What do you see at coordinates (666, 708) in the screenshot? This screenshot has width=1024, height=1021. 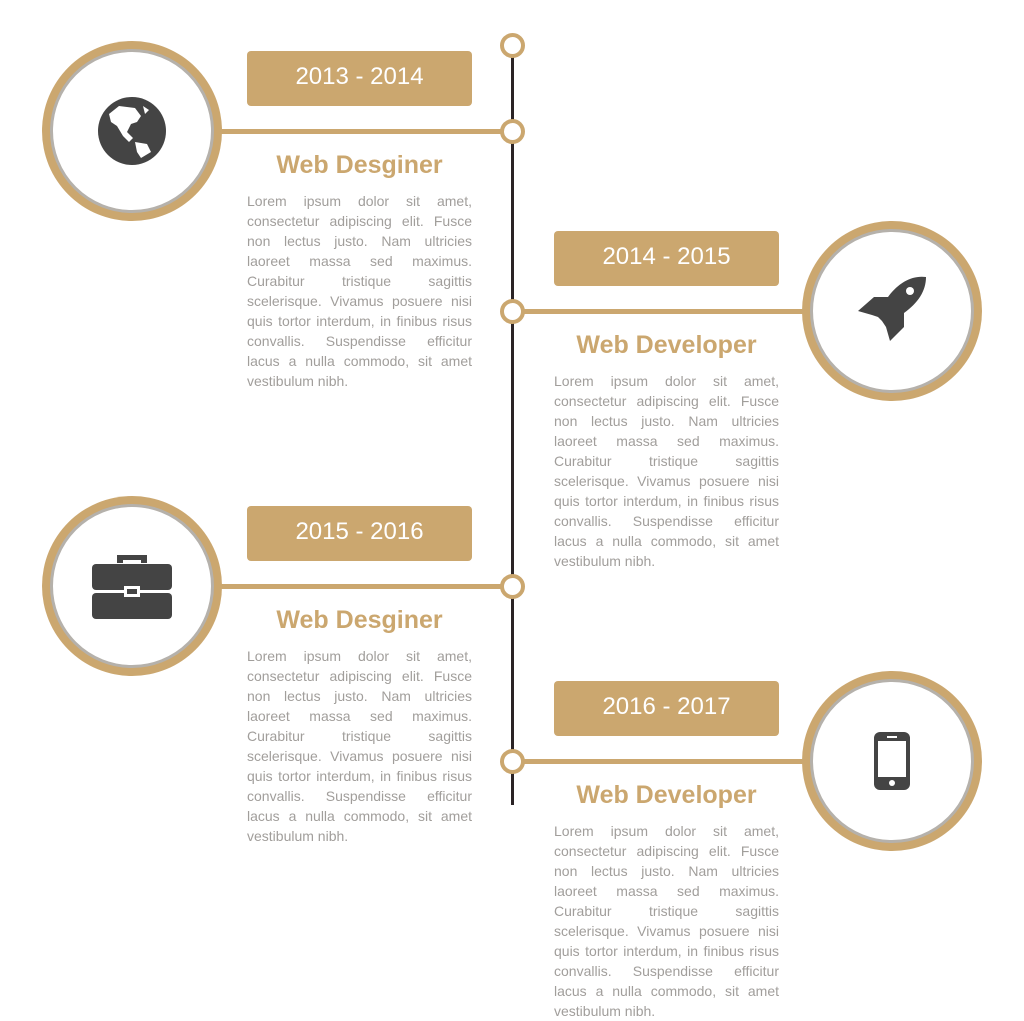 I see `year-badge: 2016 - 2017` at bounding box center [666, 708].